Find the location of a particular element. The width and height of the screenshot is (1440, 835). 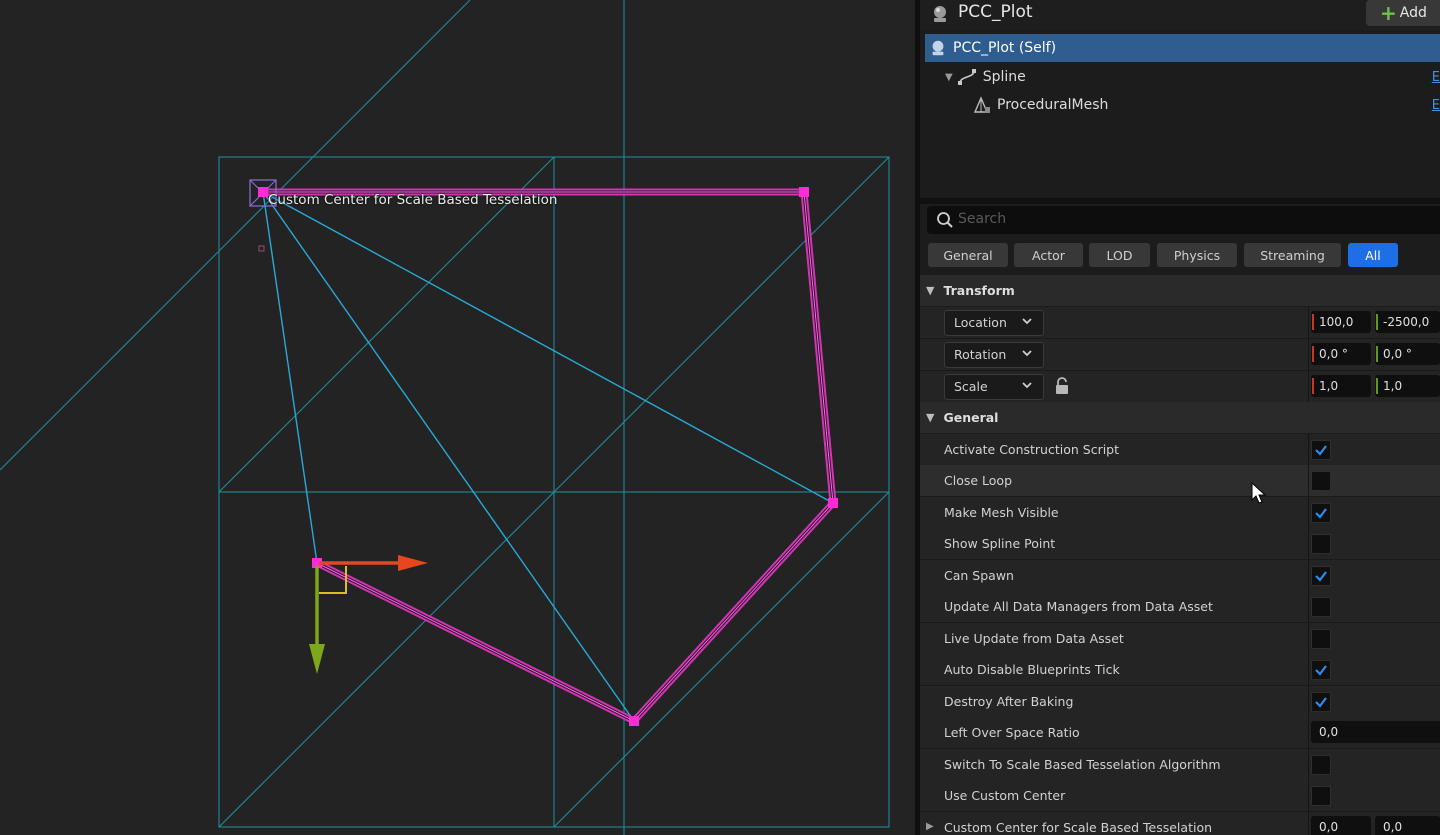

tree-item-label: Spline is located at coordinates (1004, 77).